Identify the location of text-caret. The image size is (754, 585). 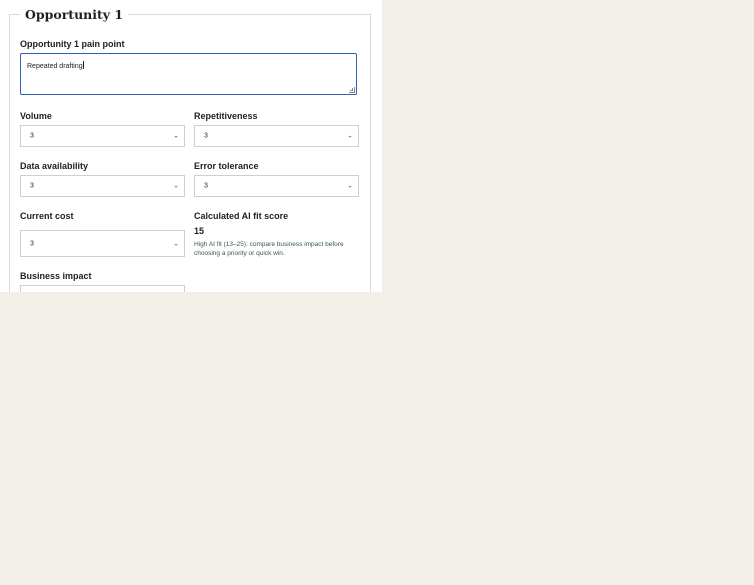
(83, 65).